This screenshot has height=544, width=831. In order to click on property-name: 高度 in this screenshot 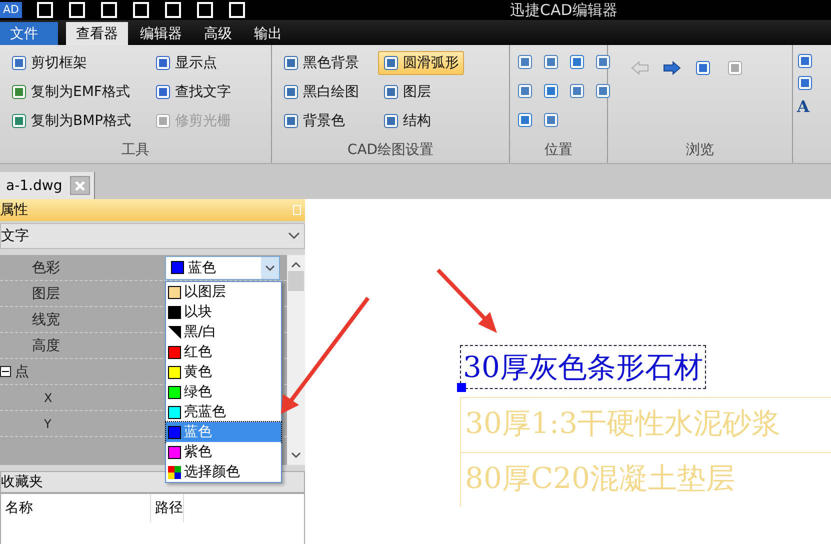, I will do `click(46, 345)`.